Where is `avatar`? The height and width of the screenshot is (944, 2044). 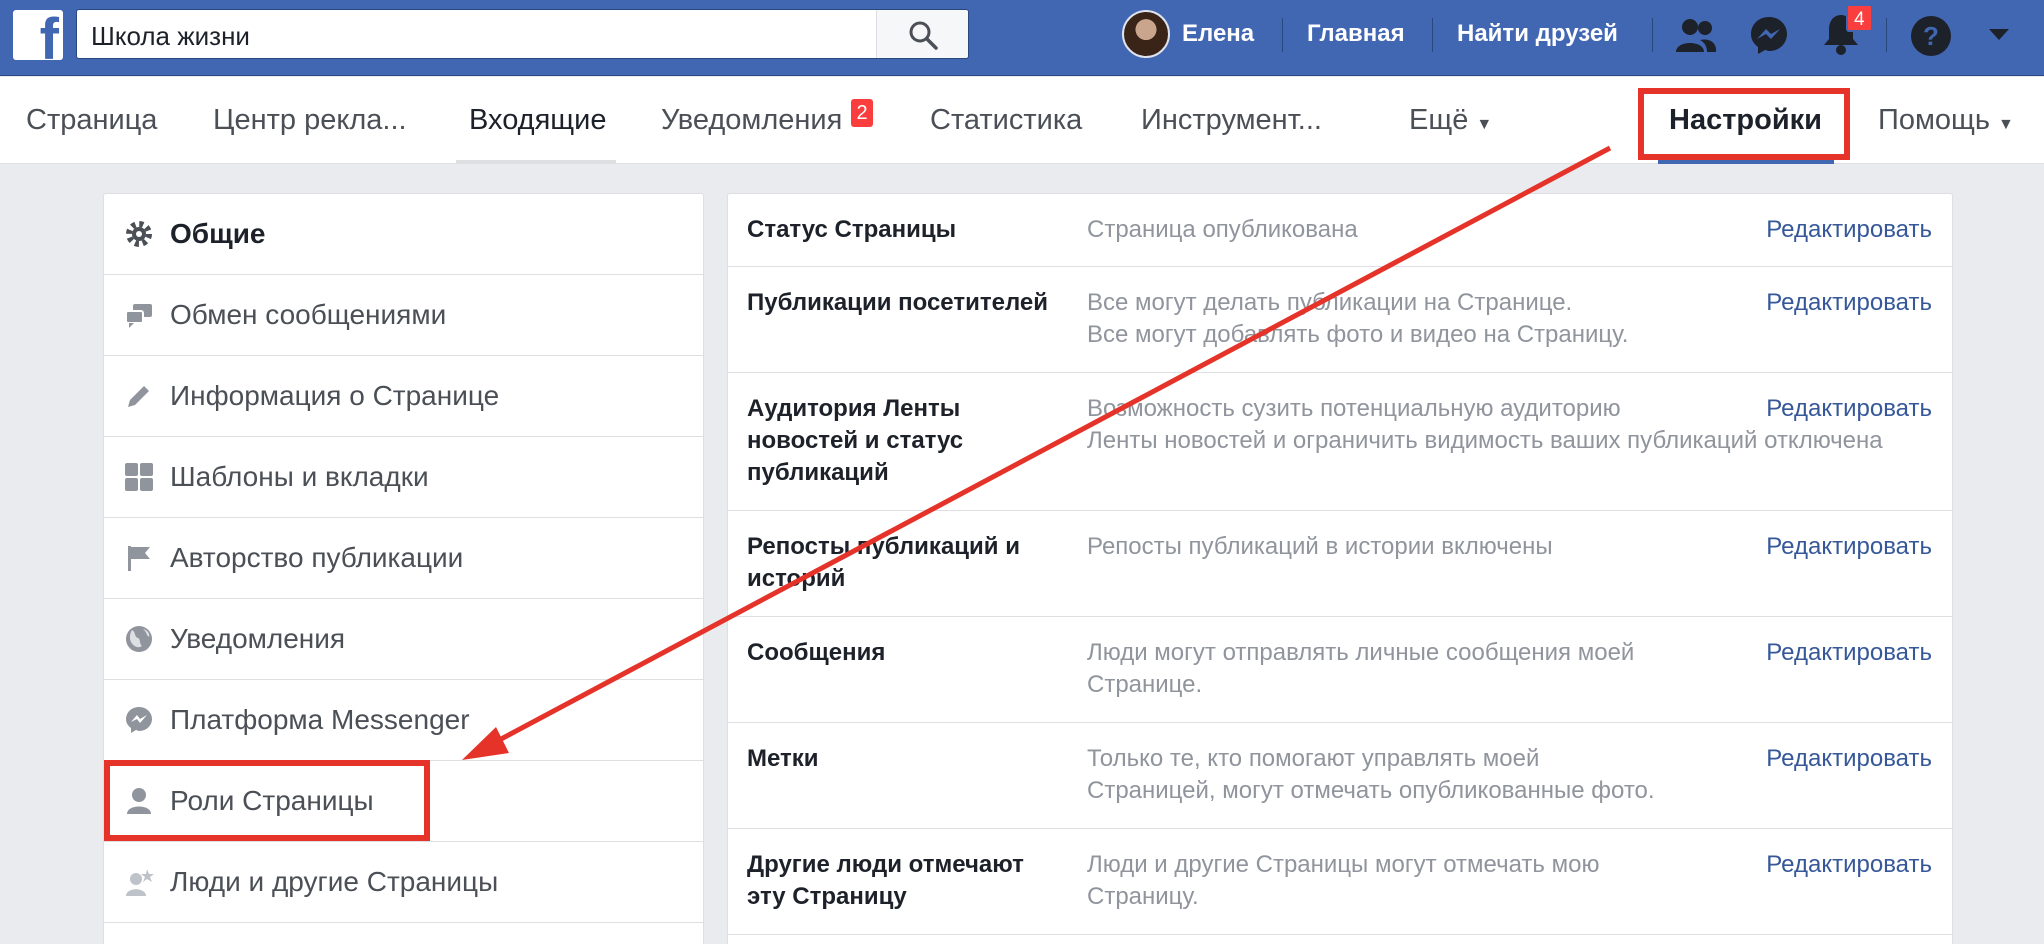 avatar is located at coordinates (1146, 34).